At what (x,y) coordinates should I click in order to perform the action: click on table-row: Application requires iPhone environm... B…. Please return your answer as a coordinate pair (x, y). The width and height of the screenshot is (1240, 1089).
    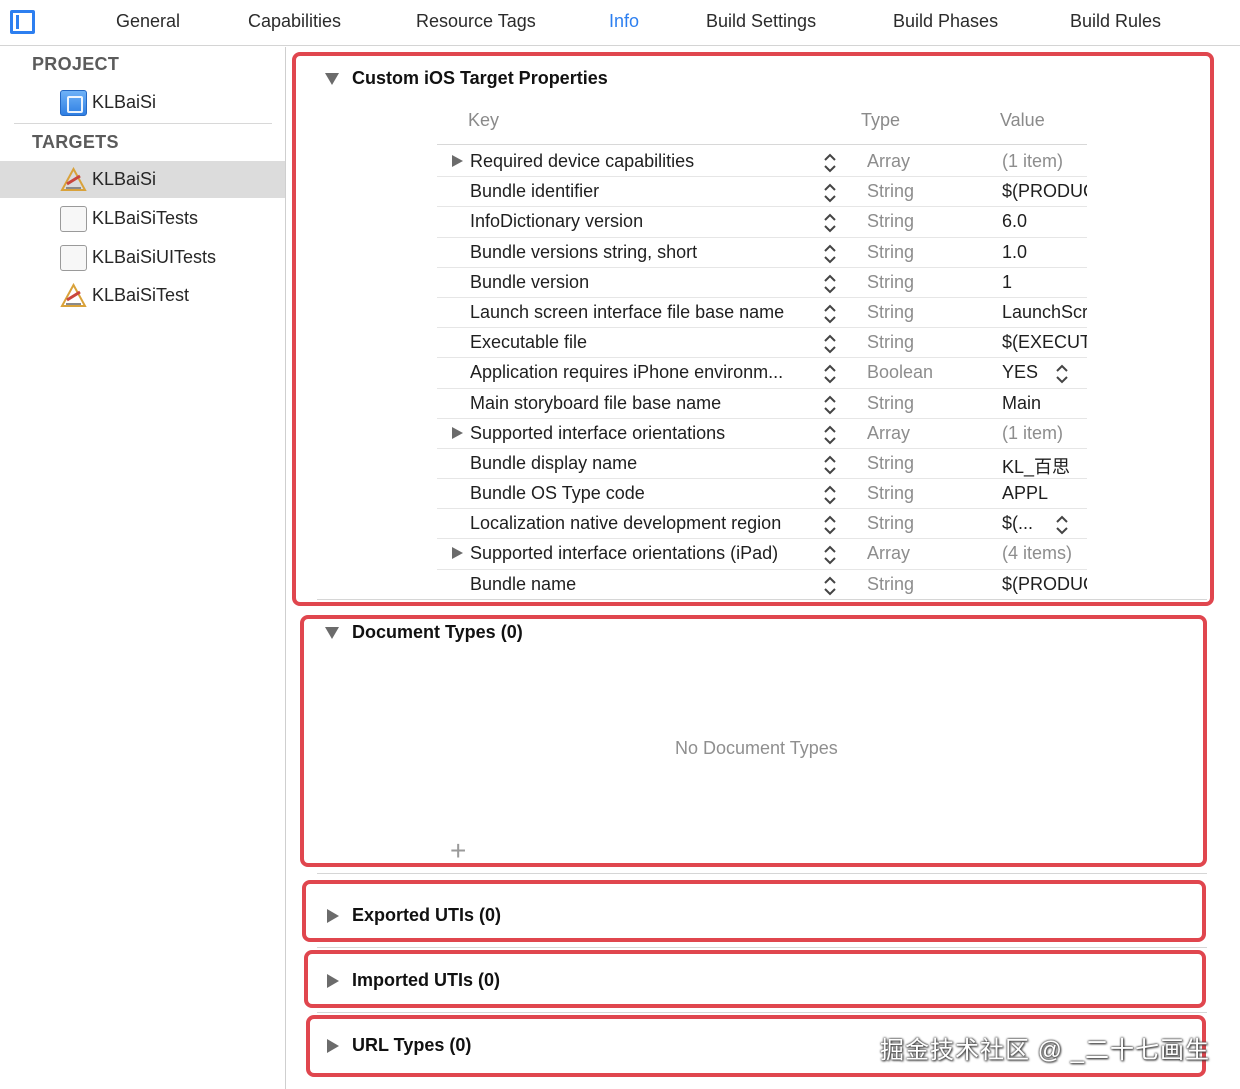
    Looking at the image, I should click on (762, 373).